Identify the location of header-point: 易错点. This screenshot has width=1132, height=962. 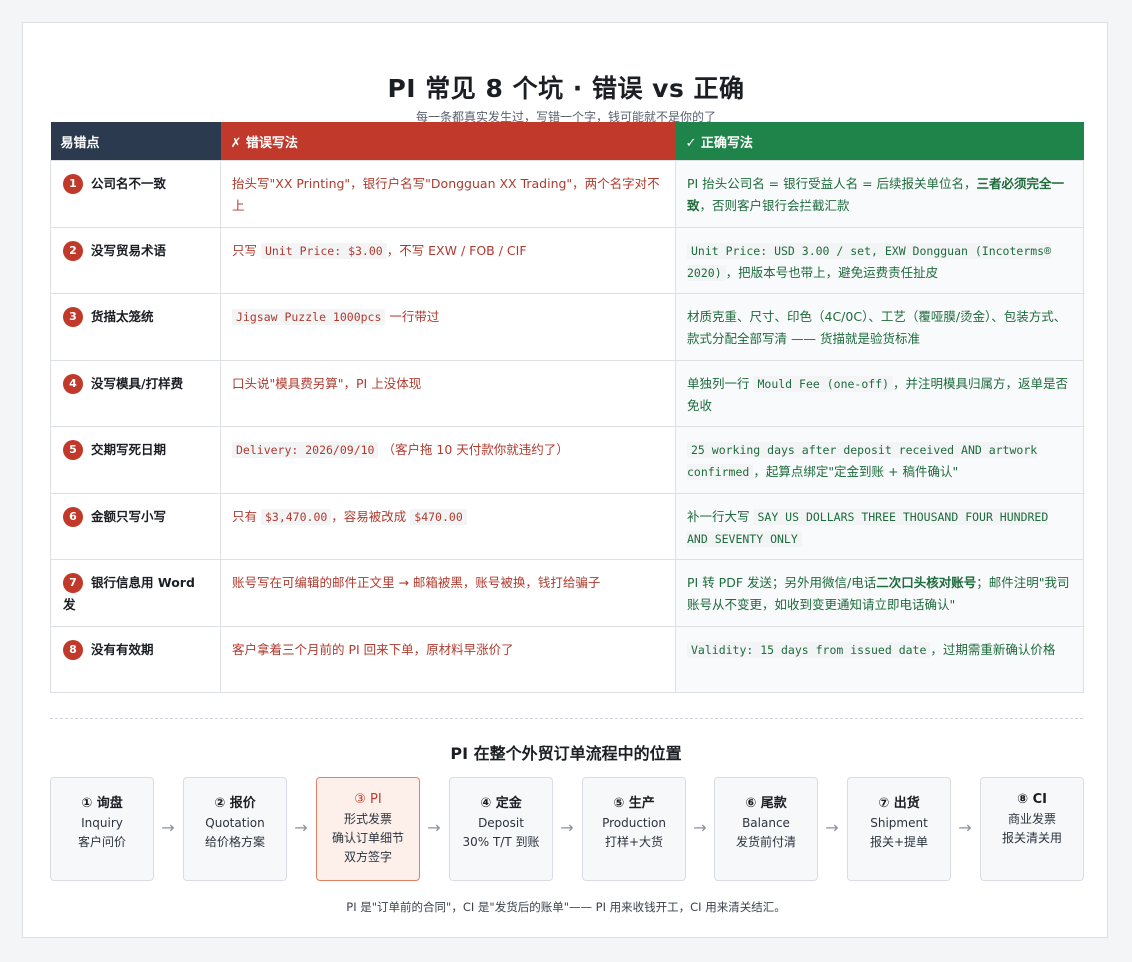
(135, 141).